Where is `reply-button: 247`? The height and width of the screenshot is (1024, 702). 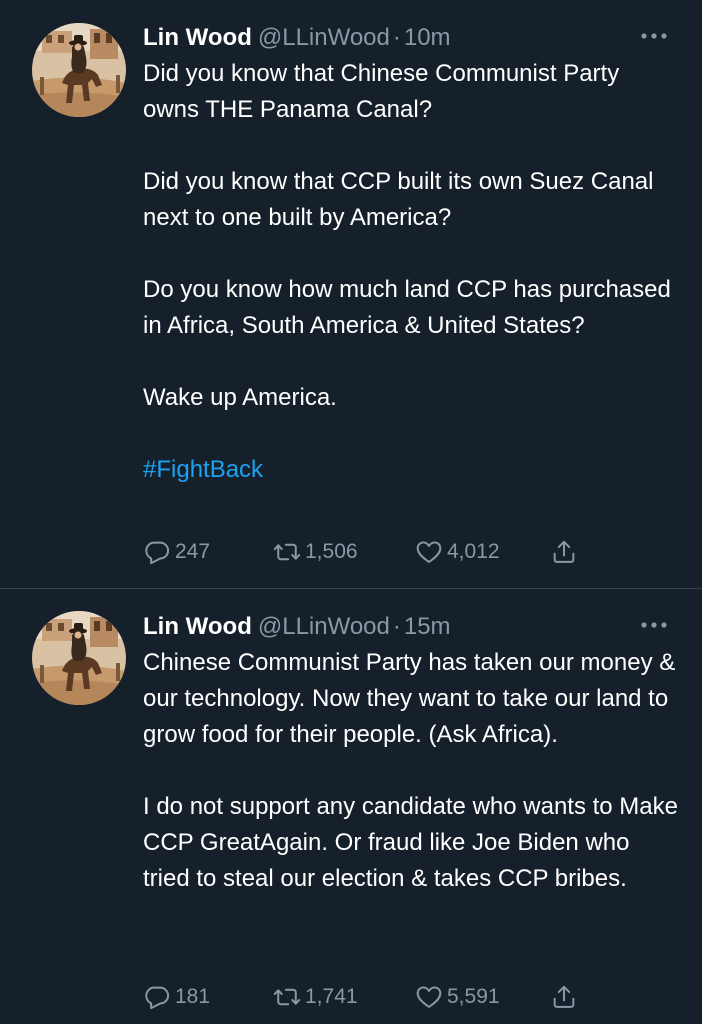
reply-button: 247 is located at coordinates (176, 552).